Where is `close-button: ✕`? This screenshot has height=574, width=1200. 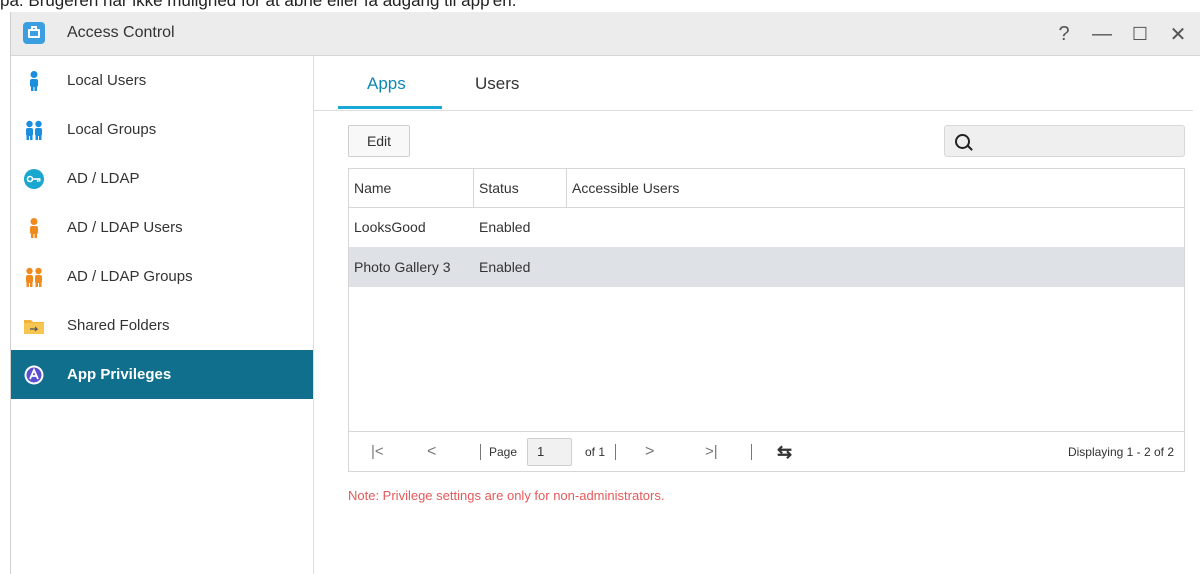 close-button: ✕ is located at coordinates (1178, 34).